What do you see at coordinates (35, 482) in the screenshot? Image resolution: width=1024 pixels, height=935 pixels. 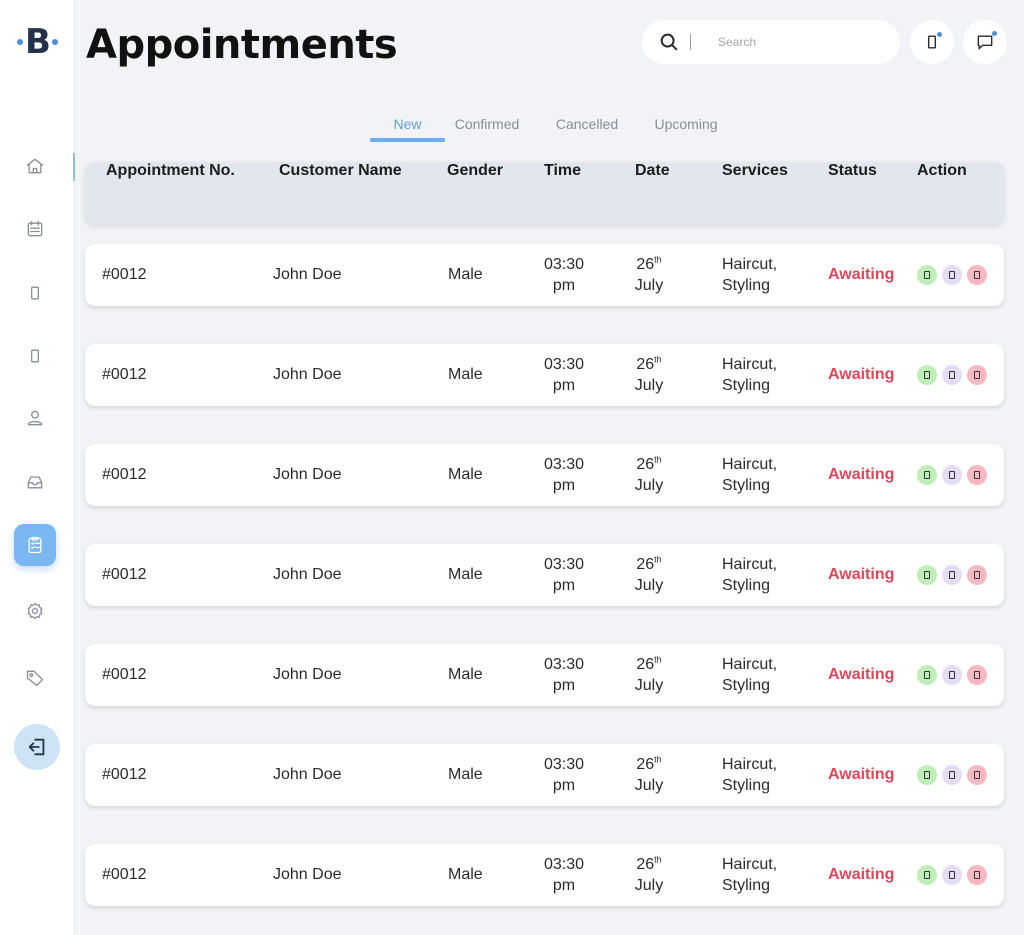 I see `sidebar-item-inbox` at bounding box center [35, 482].